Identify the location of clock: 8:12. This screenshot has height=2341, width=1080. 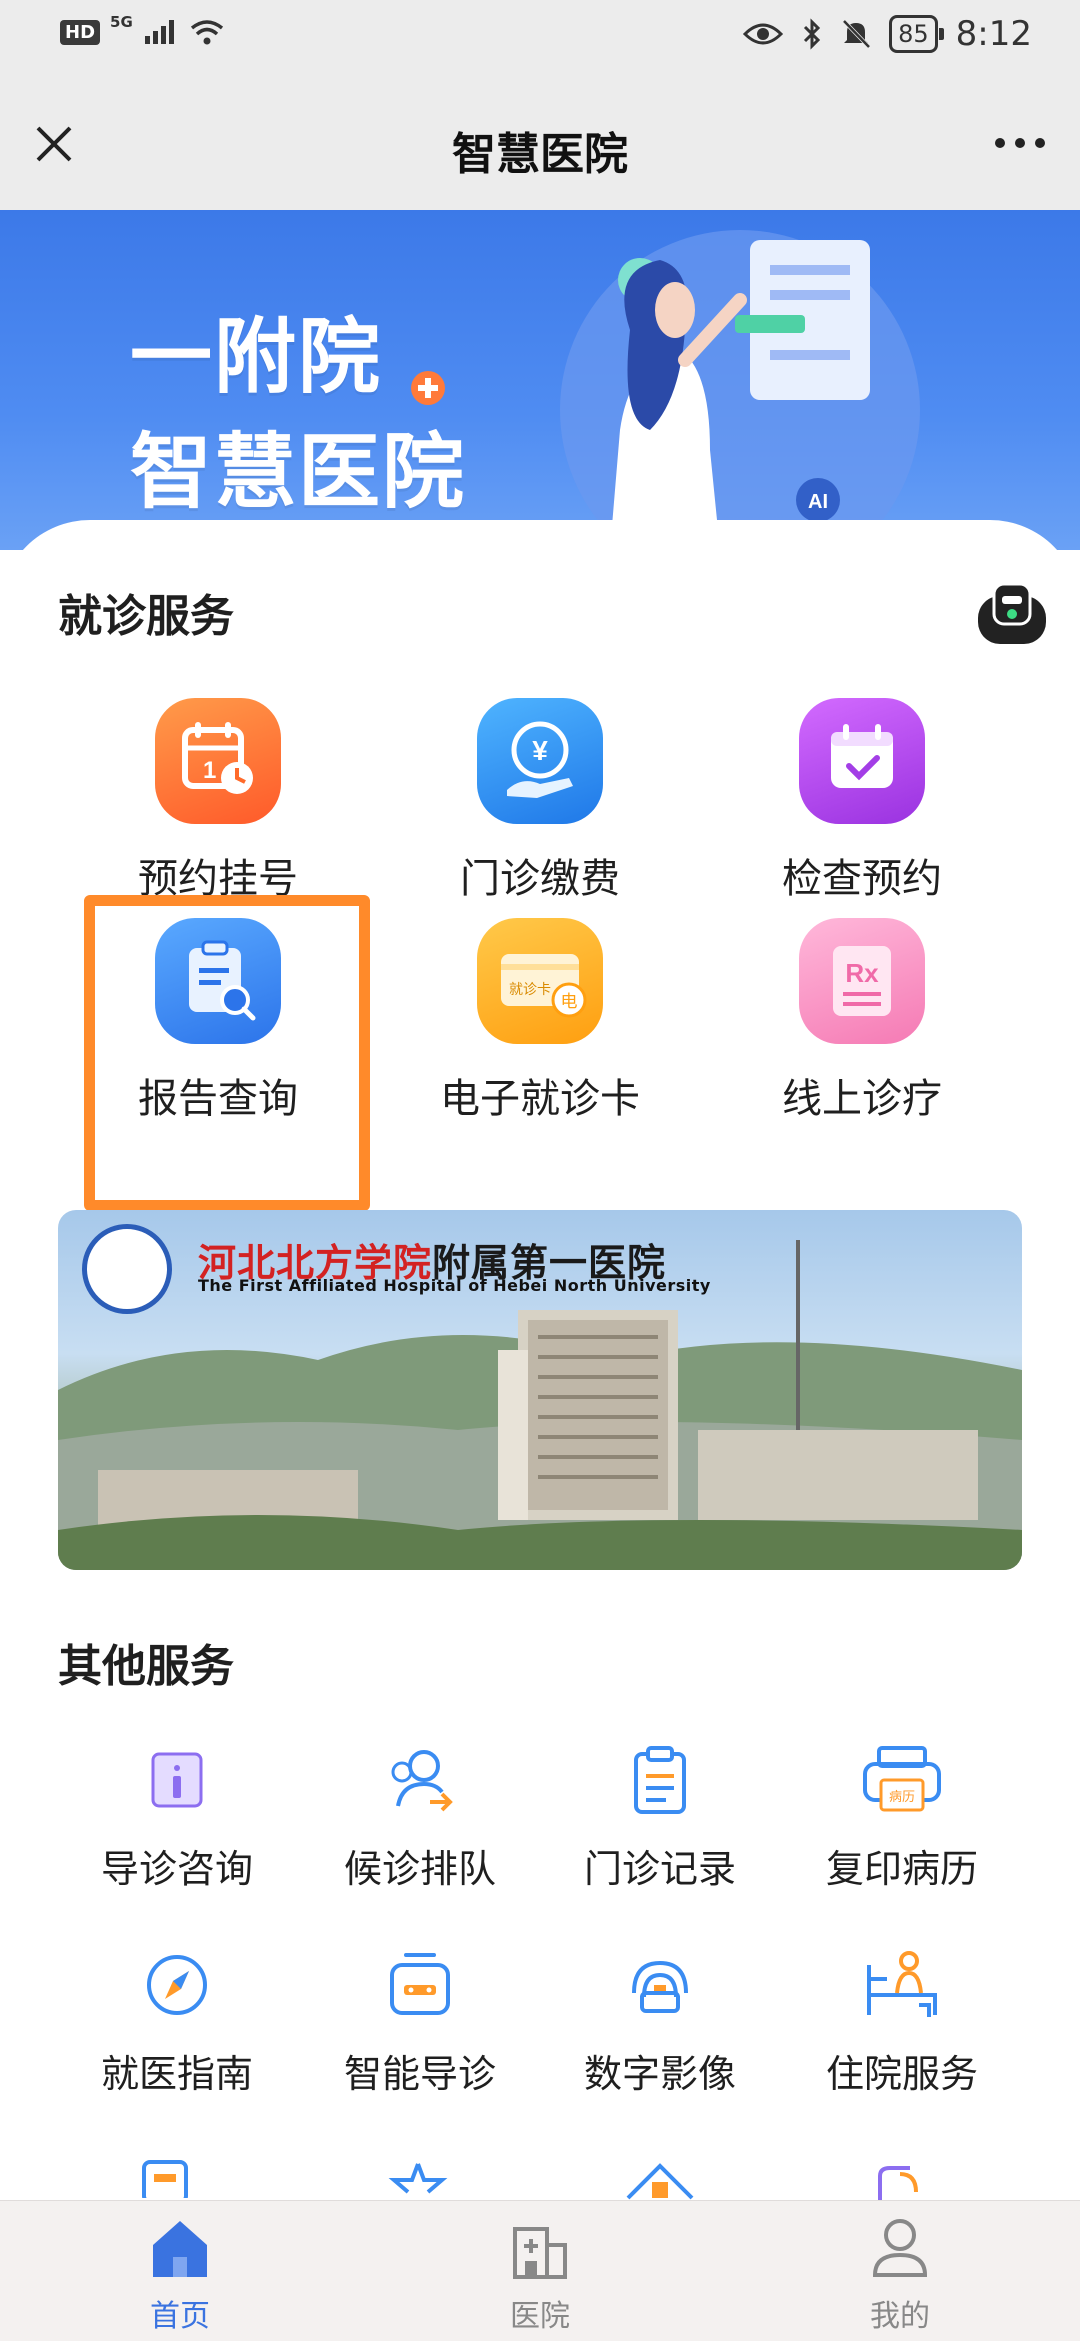
(993, 34).